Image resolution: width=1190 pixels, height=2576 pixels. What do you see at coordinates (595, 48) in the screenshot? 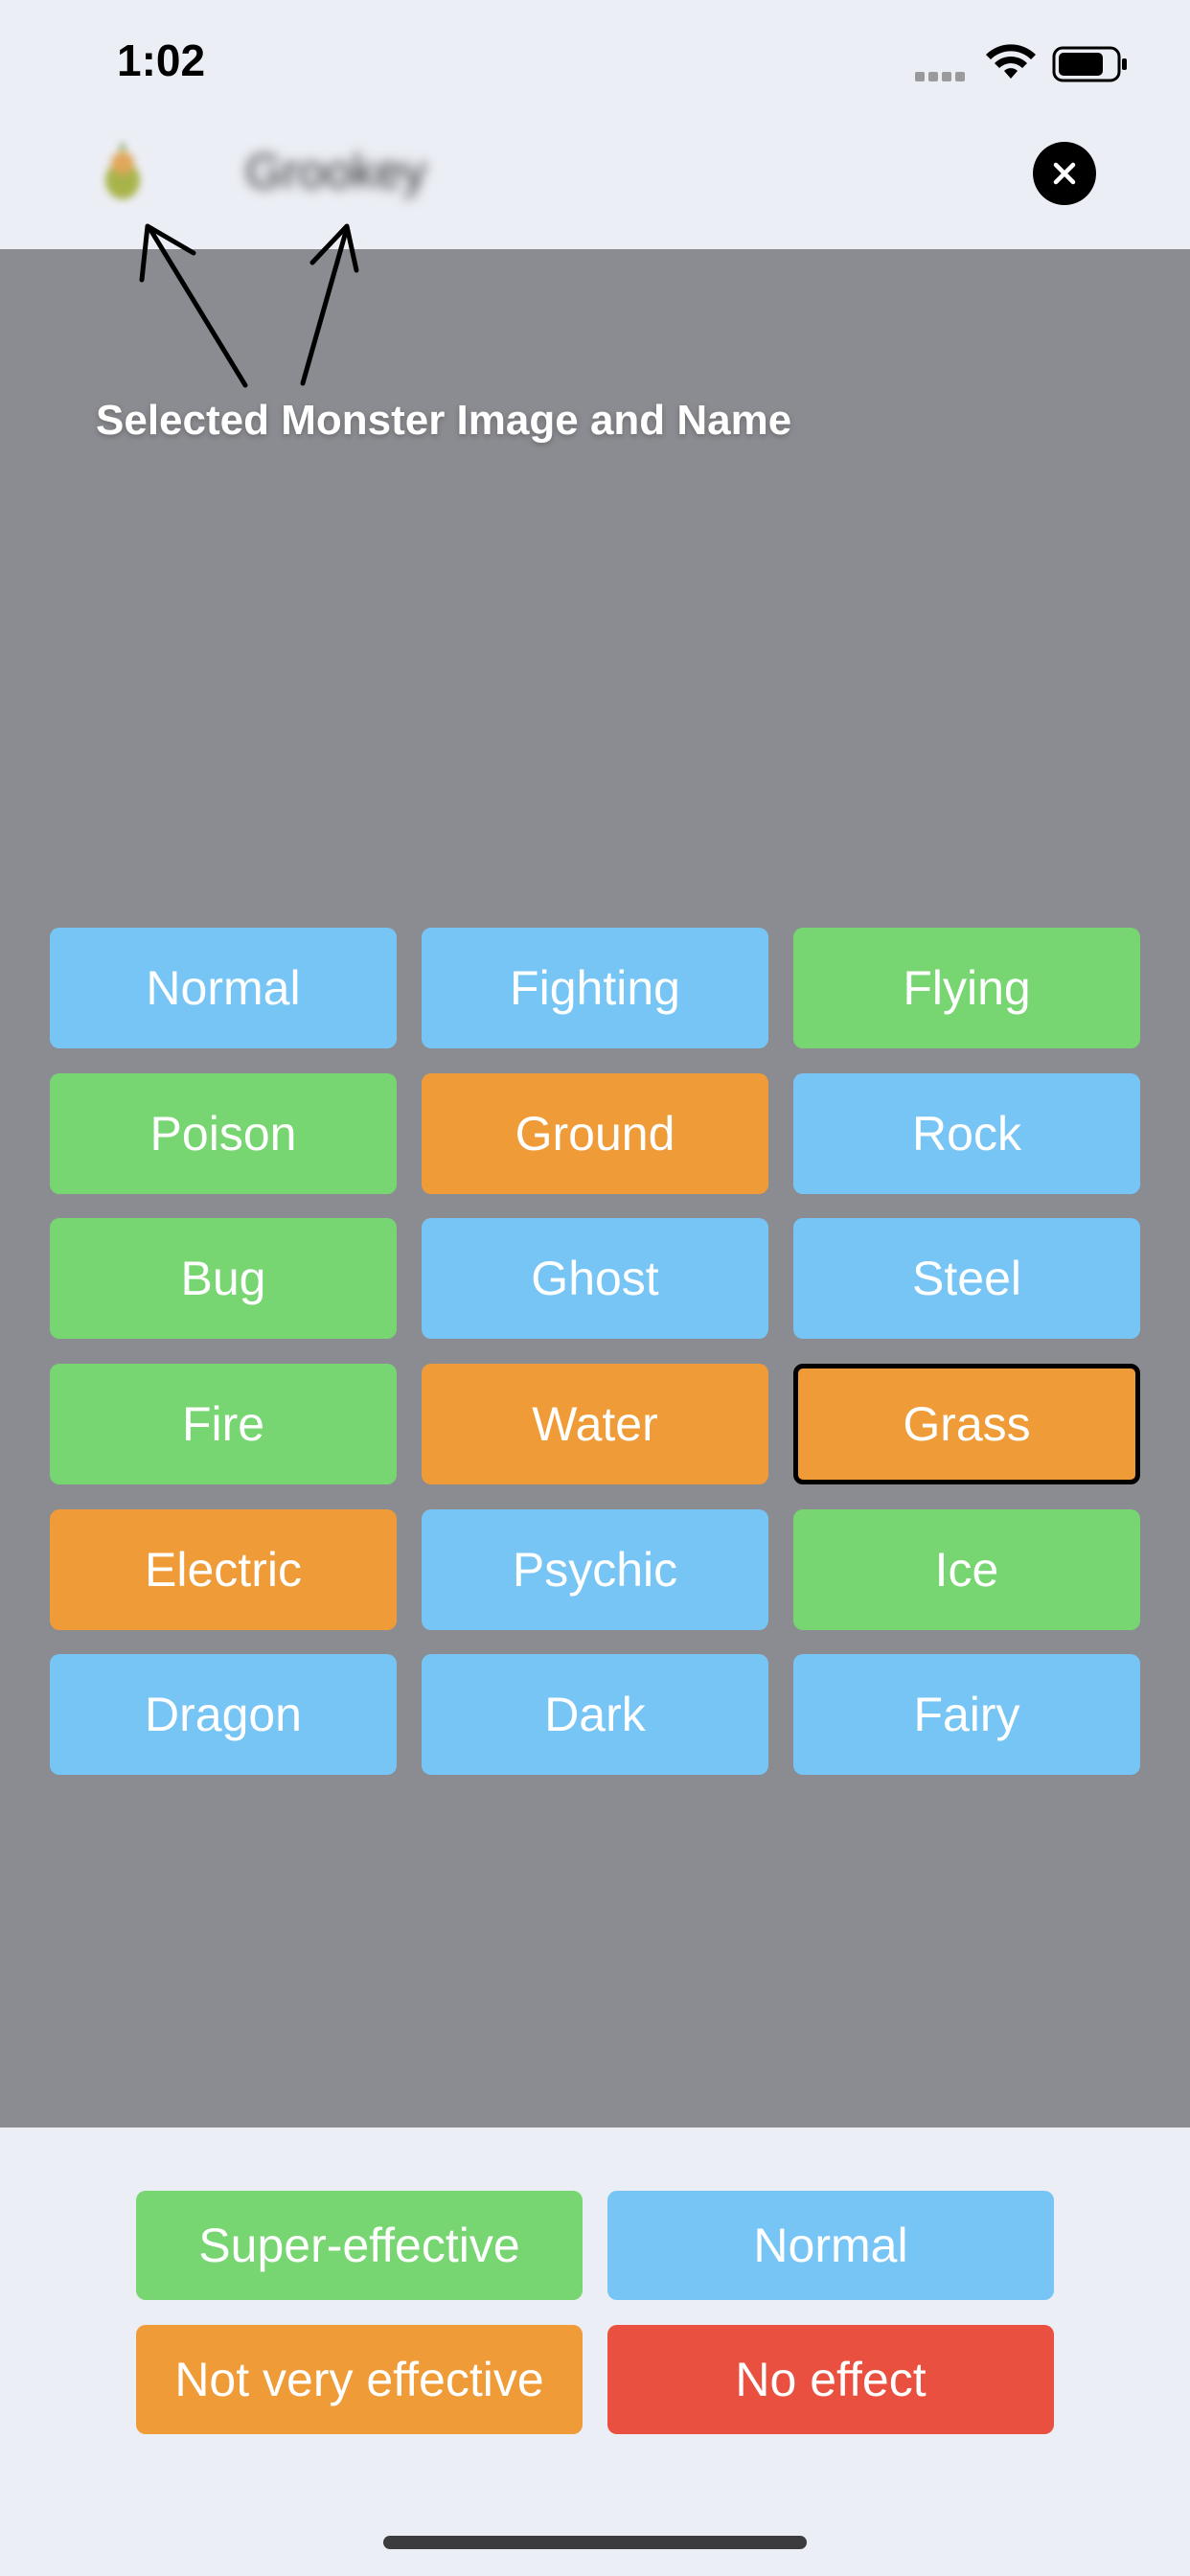
I see `status-bar: 1:02` at bounding box center [595, 48].